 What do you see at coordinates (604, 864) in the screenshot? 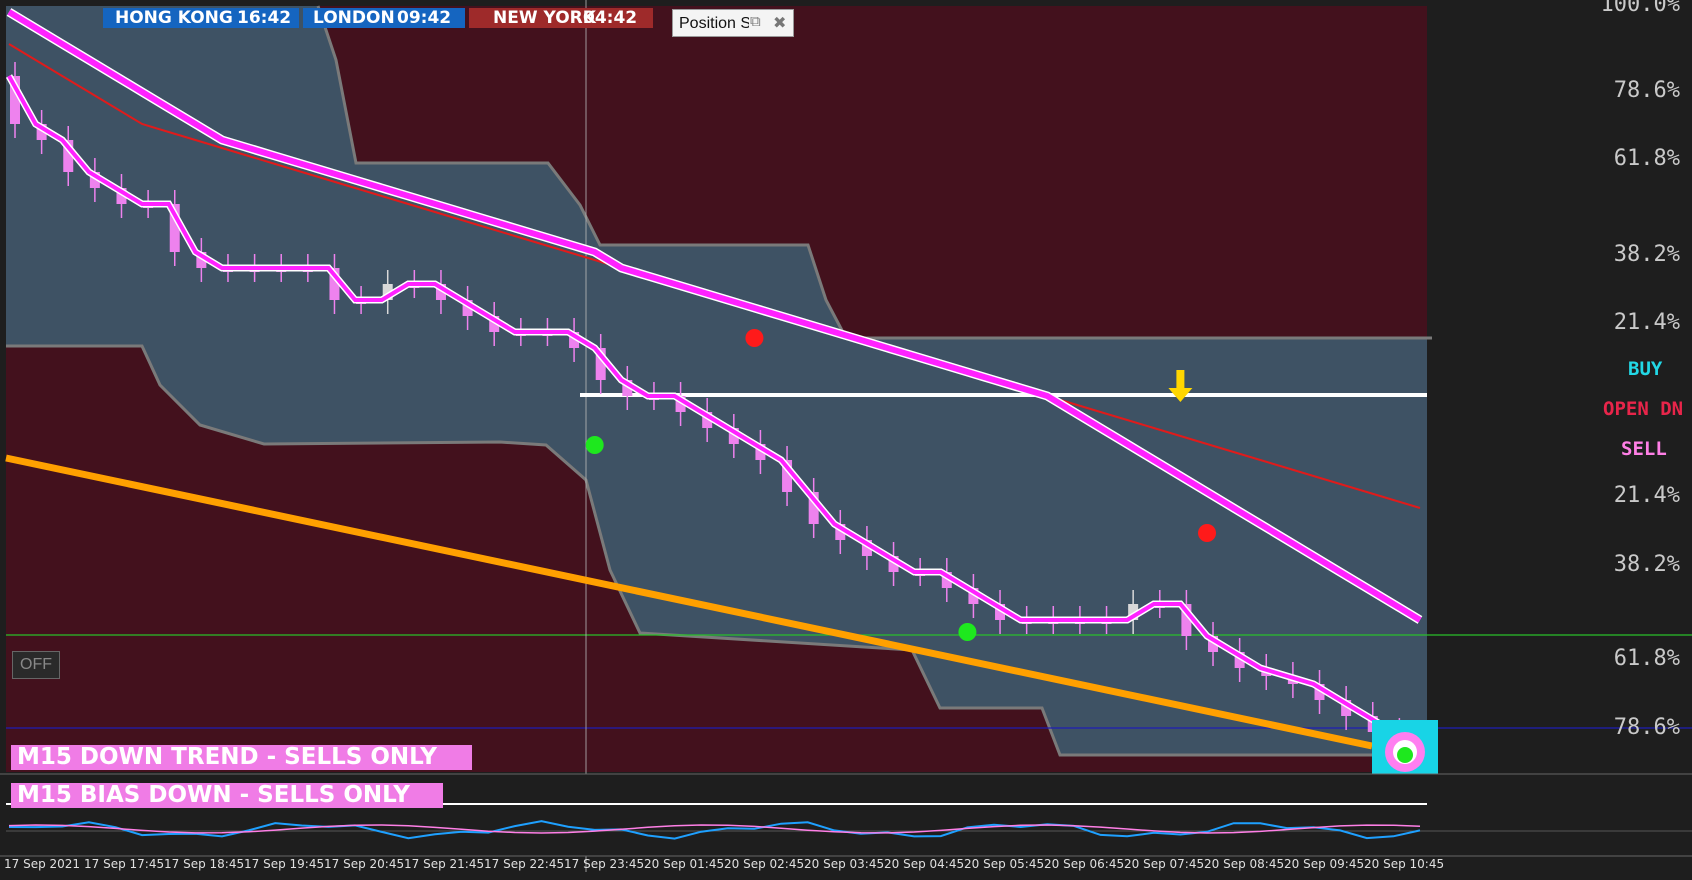
I see `x-tick-label: 17 Sep 23:45` at bounding box center [604, 864].